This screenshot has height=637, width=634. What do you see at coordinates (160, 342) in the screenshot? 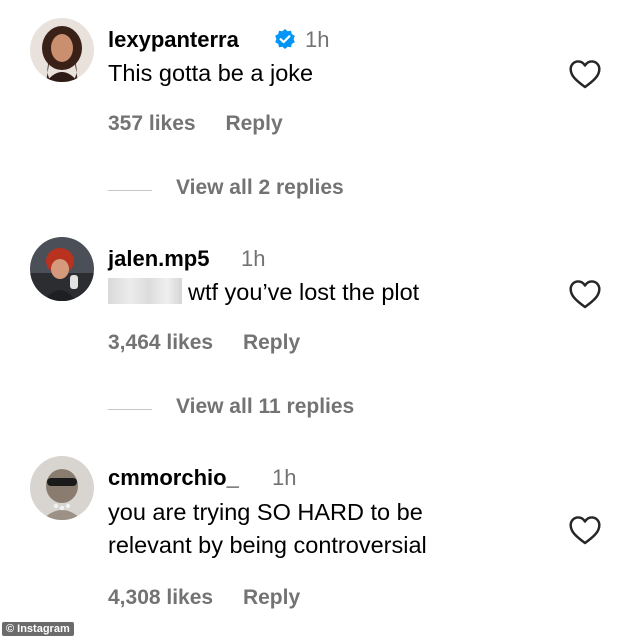
I see `likes-count: 3,464 likes` at bounding box center [160, 342].